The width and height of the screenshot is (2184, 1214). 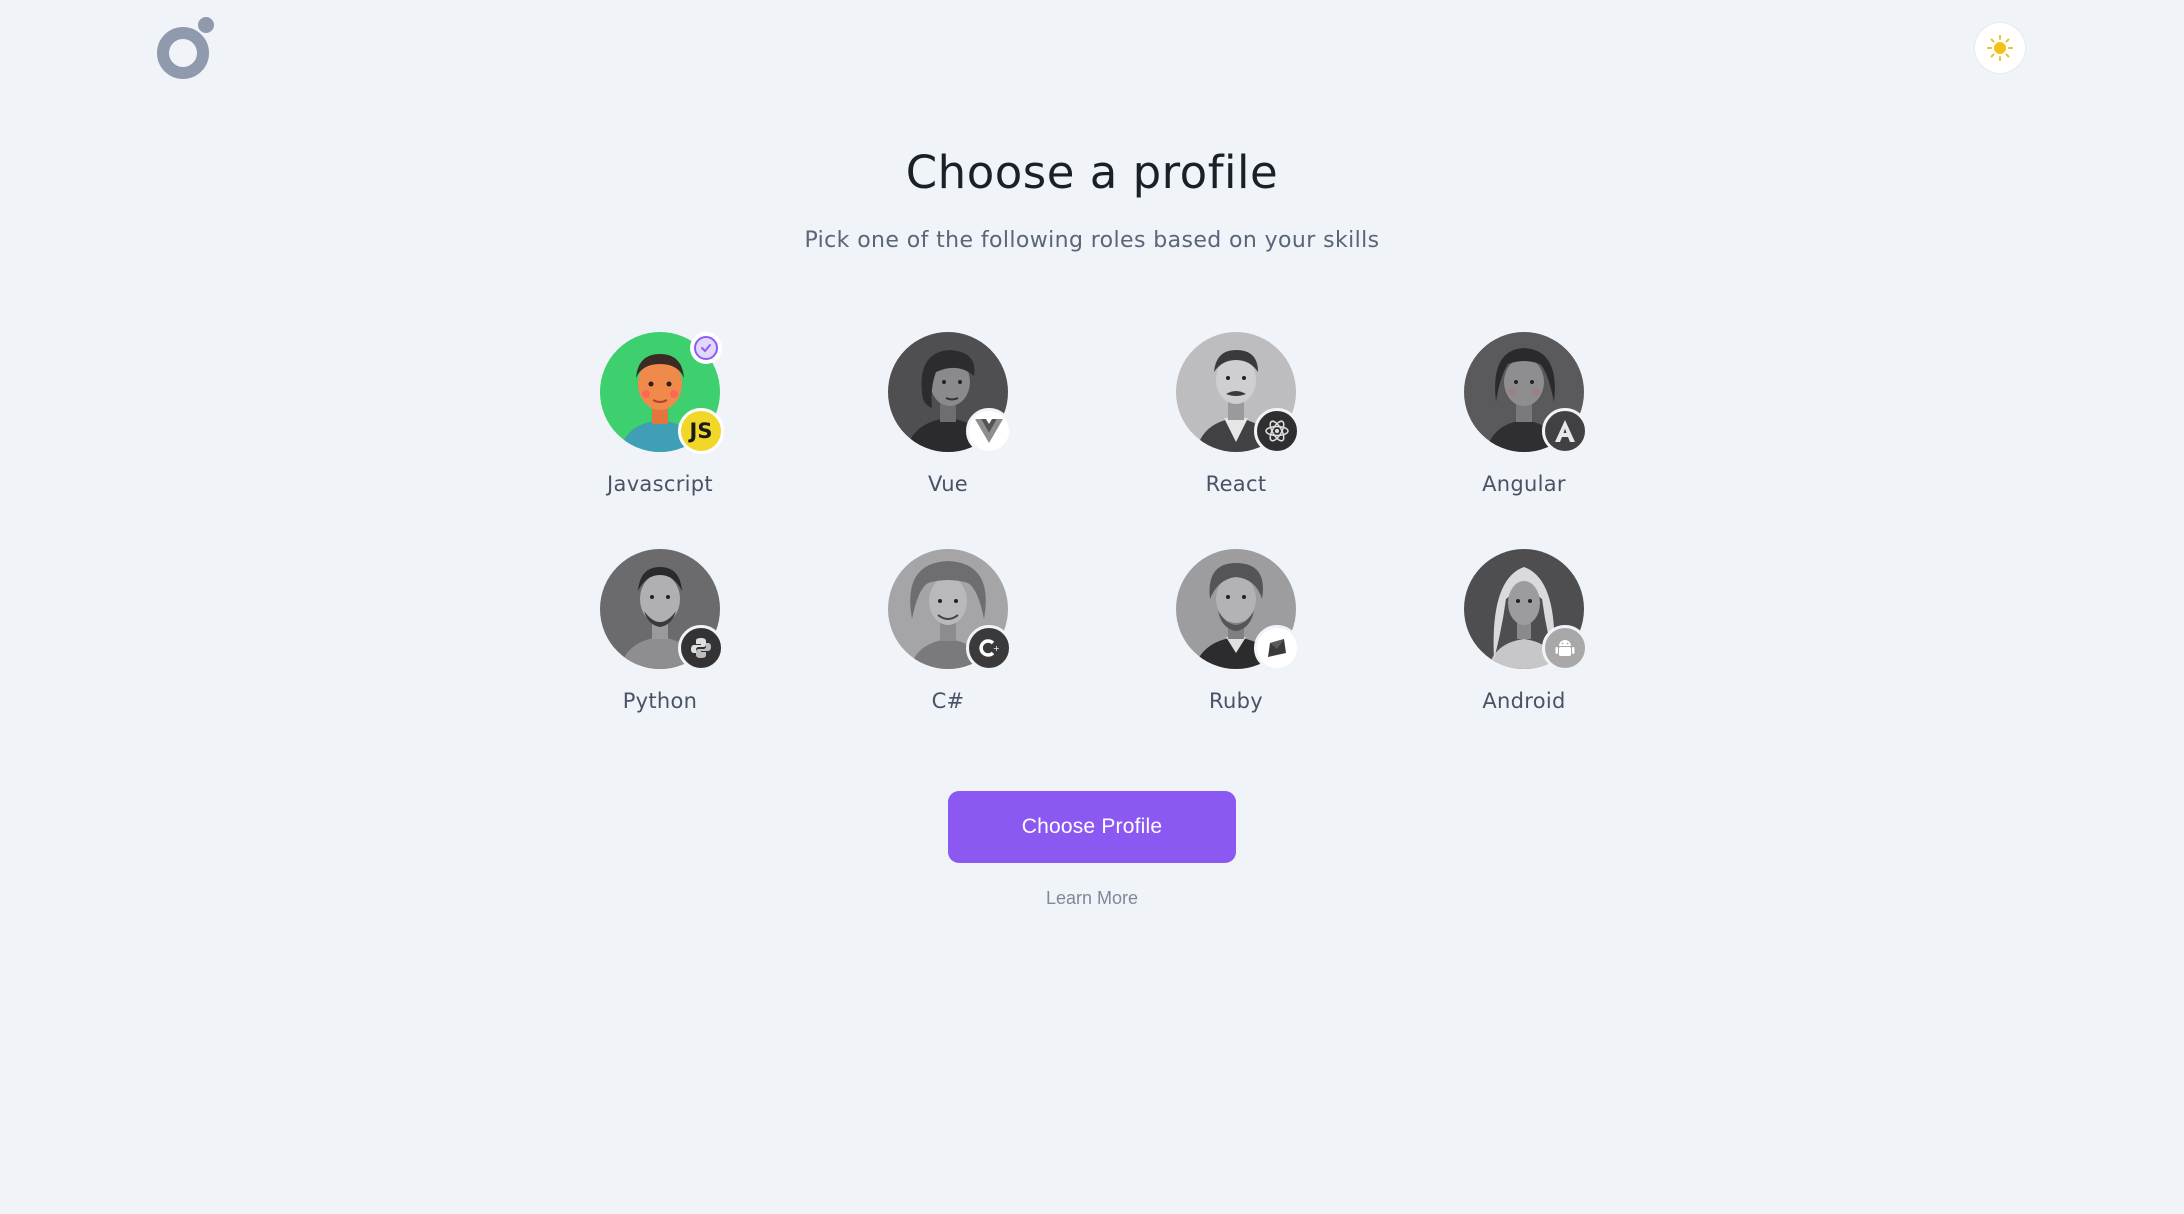 I want to click on angular-icon, so click(x=1565, y=431).